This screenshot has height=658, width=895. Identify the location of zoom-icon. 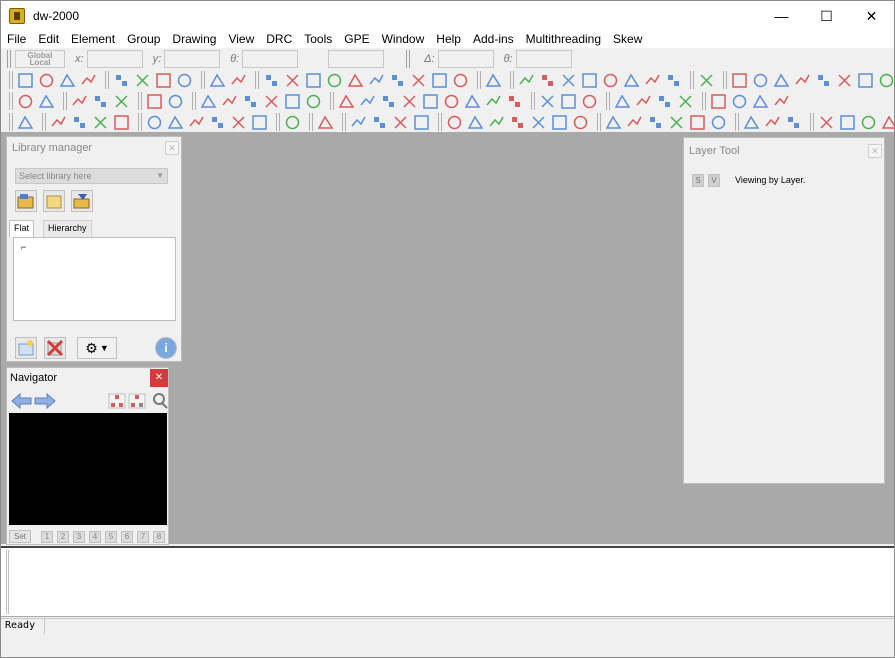
(160, 401).